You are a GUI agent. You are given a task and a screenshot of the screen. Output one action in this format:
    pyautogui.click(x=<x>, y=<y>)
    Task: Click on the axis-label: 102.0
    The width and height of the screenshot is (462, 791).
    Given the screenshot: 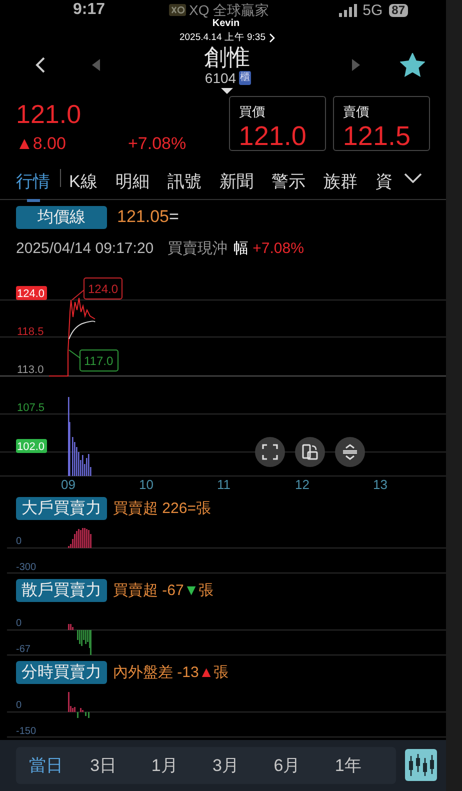 What is the action you would take?
    pyautogui.click(x=31, y=445)
    